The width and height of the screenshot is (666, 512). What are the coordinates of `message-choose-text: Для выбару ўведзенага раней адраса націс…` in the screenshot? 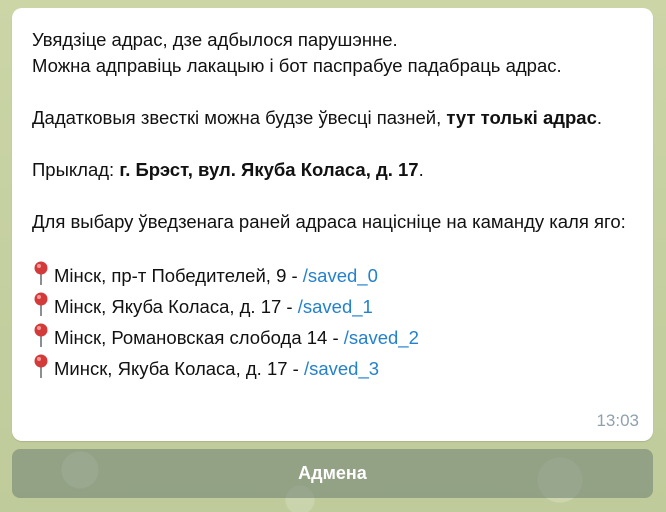 It's located at (329, 221).